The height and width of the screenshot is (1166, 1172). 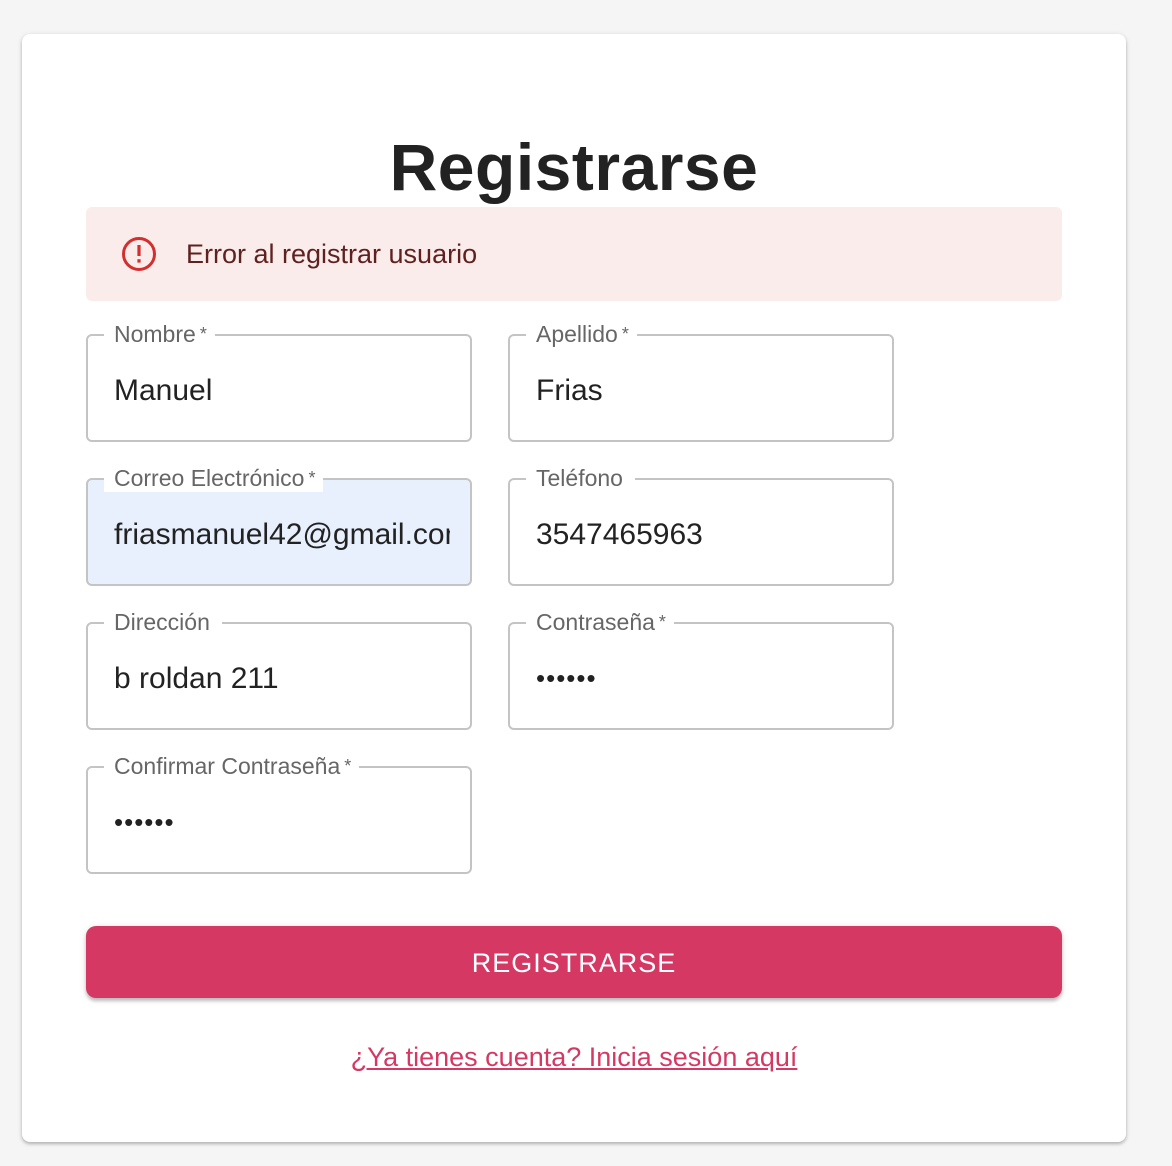 What do you see at coordinates (332, 254) in the screenshot?
I see `error-message: Error al registrar usuario` at bounding box center [332, 254].